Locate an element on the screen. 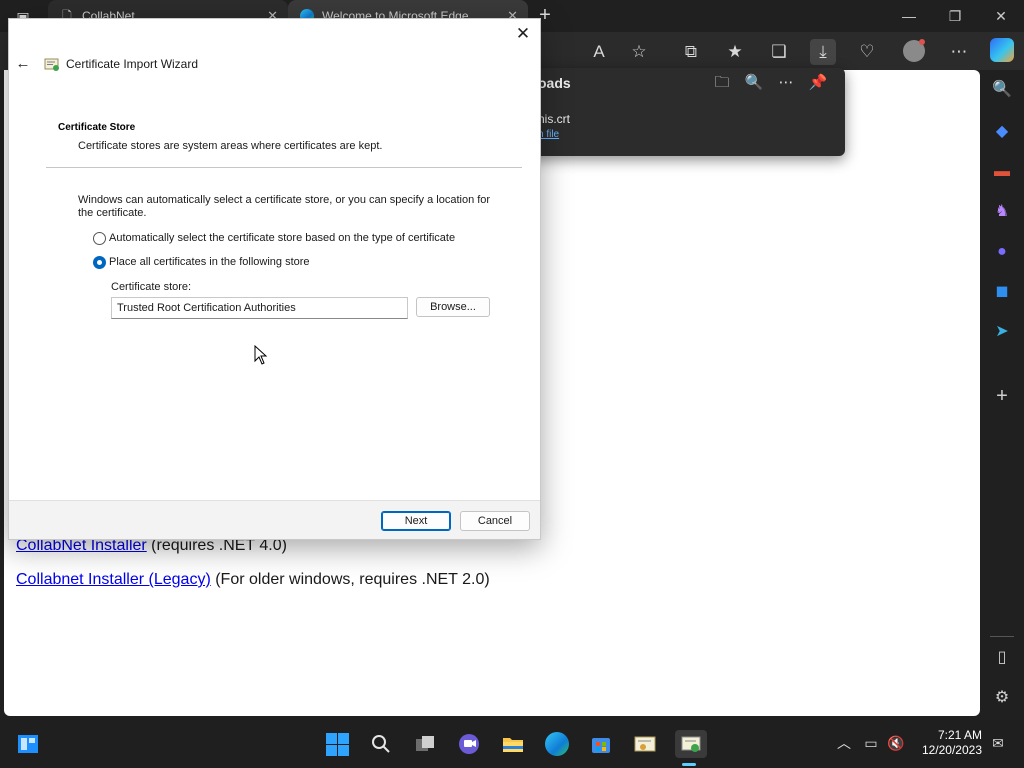 Image resolution: width=1024 pixels, height=768 pixels. copilot-icon is located at coordinates (1002, 50).